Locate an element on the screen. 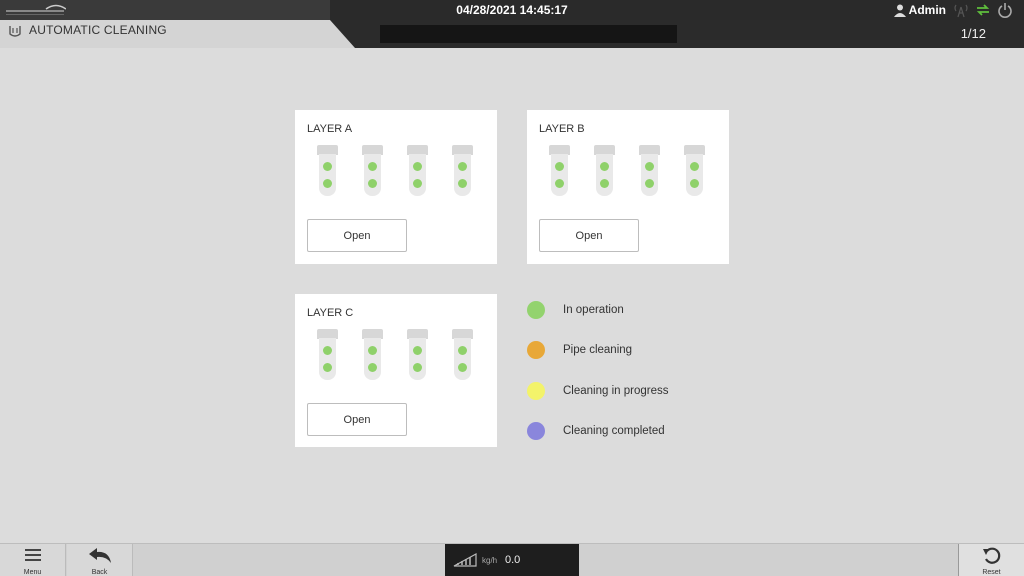 The image size is (1024, 576). page-indicator: 1/12 is located at coordinates (973, 33).